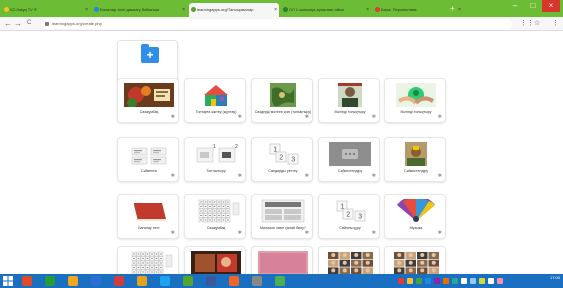 The image size is (563, 288). What do you see at coordinates (515, 6) in the screenshot?
I see `minimize-icon: –` at bounding box center [515, 6].